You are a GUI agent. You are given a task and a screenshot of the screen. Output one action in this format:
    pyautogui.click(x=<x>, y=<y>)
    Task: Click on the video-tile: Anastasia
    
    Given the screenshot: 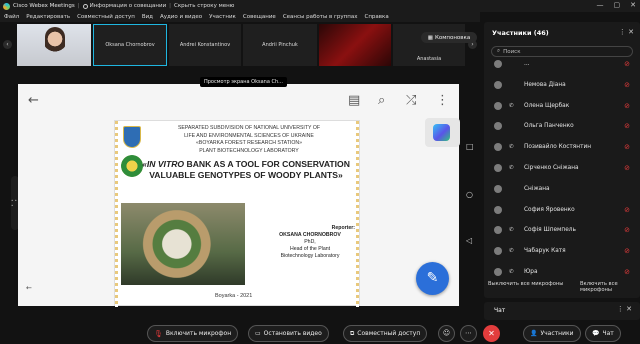 What is the action you would take?
    pyautogui.click(x=429, y=45)
    